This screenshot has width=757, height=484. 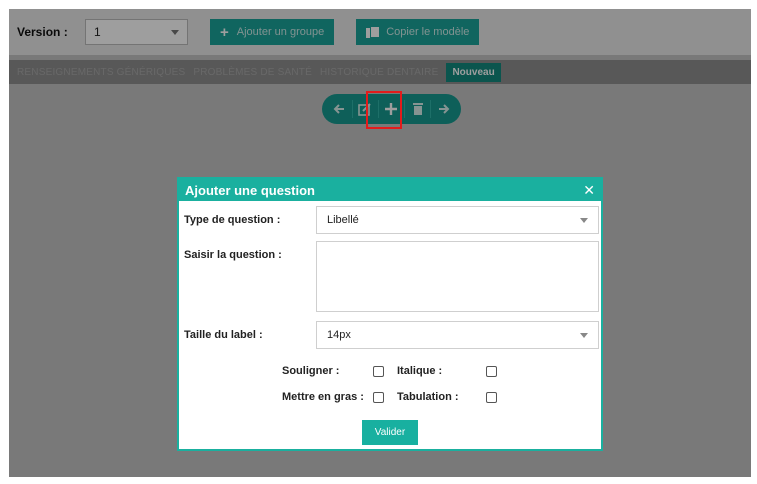 I want to click on label-size-value: 14px, so click(x=339, y=335).